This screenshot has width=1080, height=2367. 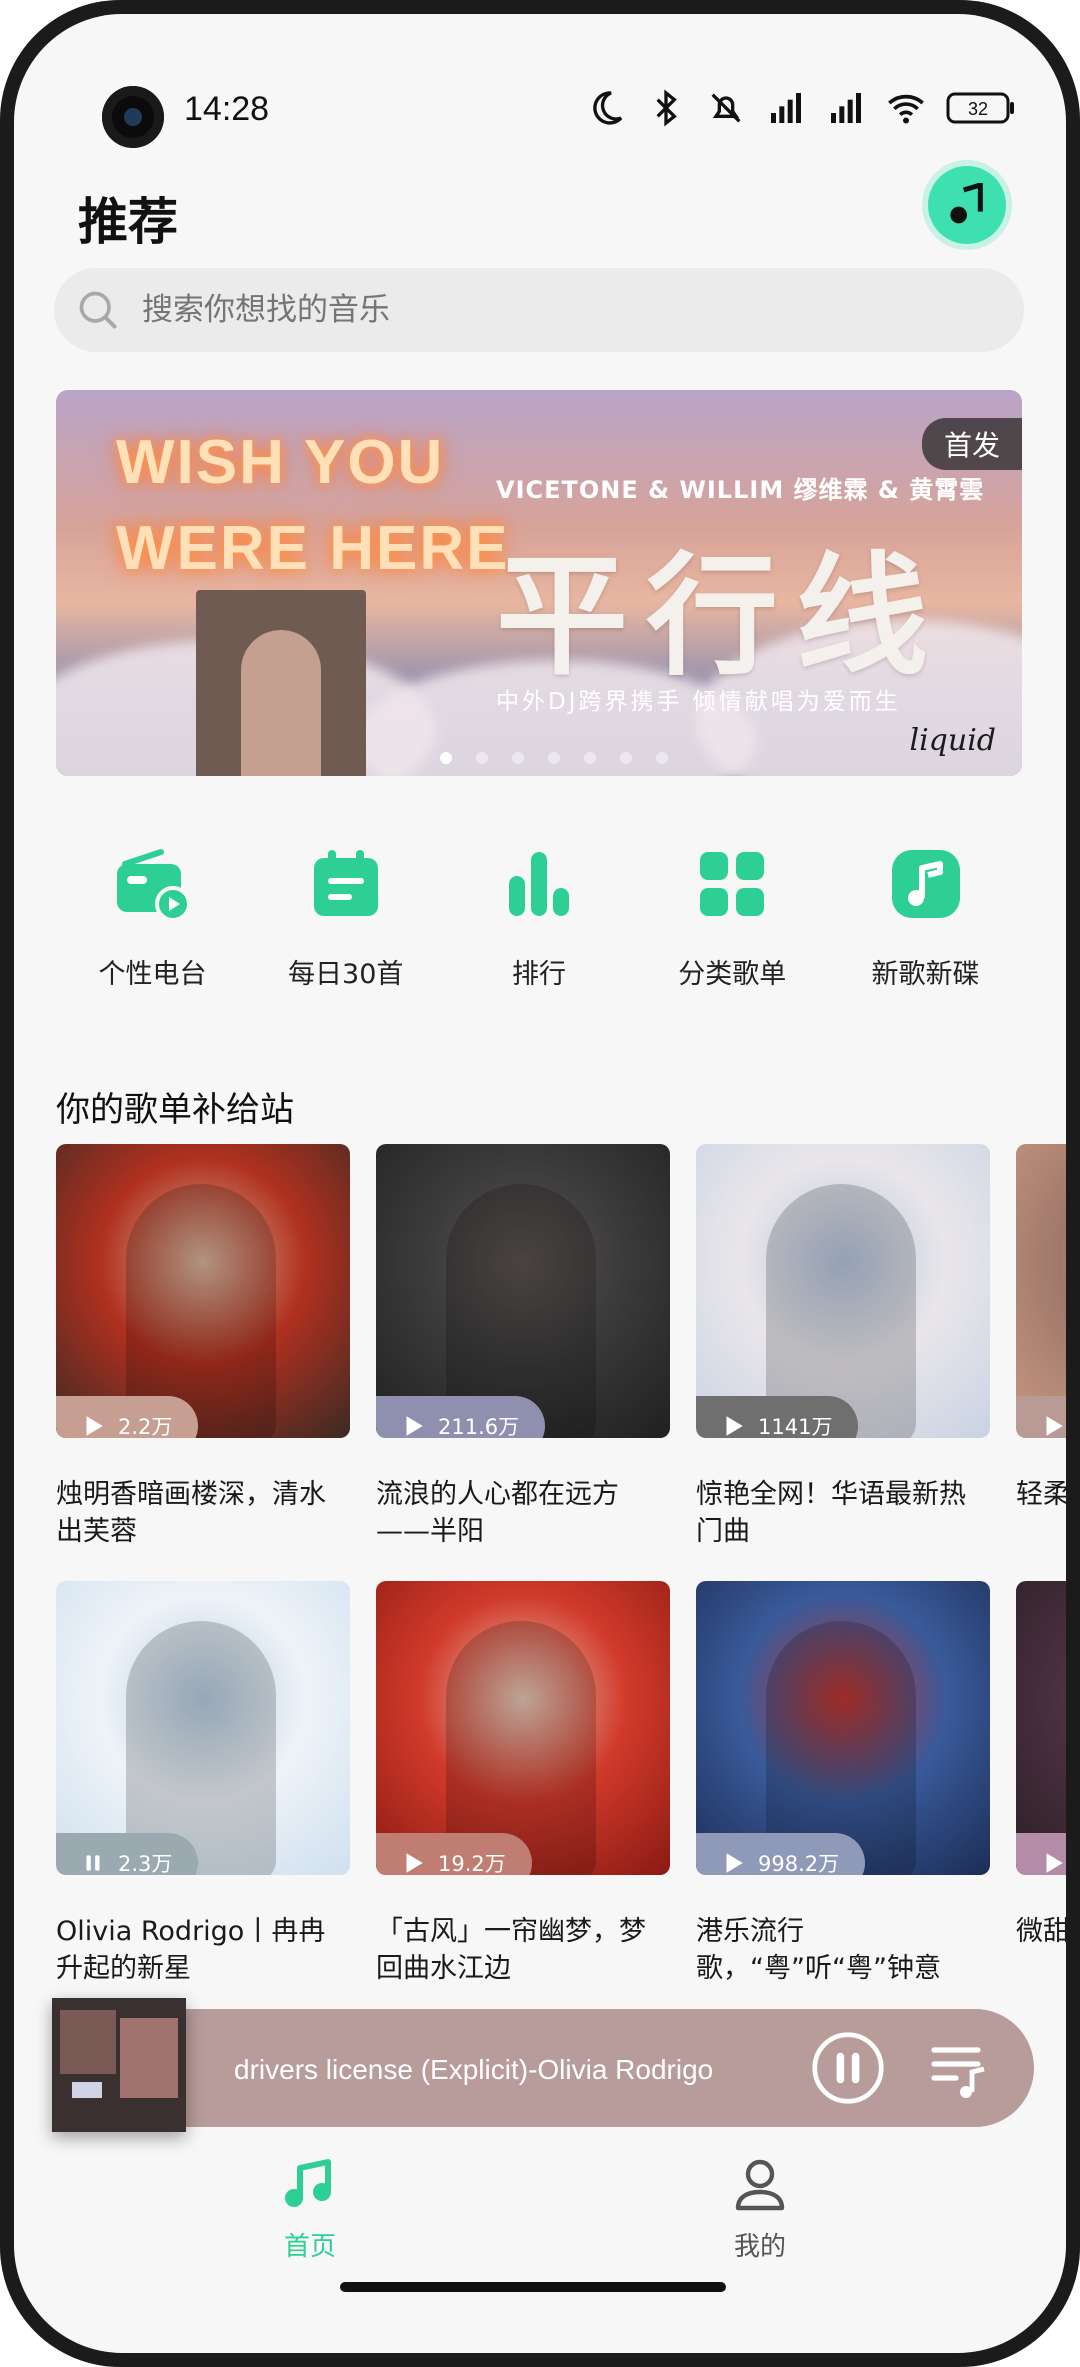 I want to click on quick-nav-ranking: 排行, so click(x=539, y=917).